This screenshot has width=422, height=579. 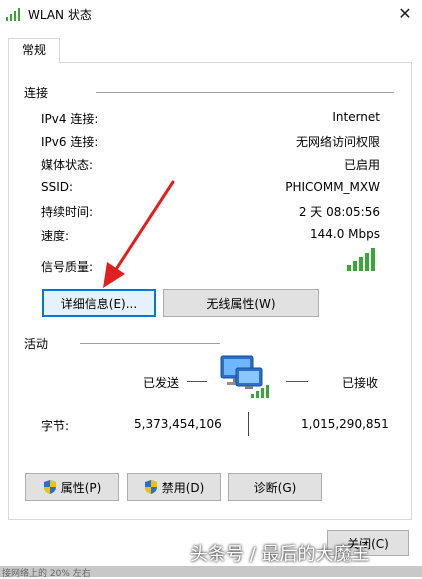 I want to click on received-dash, so click(x=297, y=381).